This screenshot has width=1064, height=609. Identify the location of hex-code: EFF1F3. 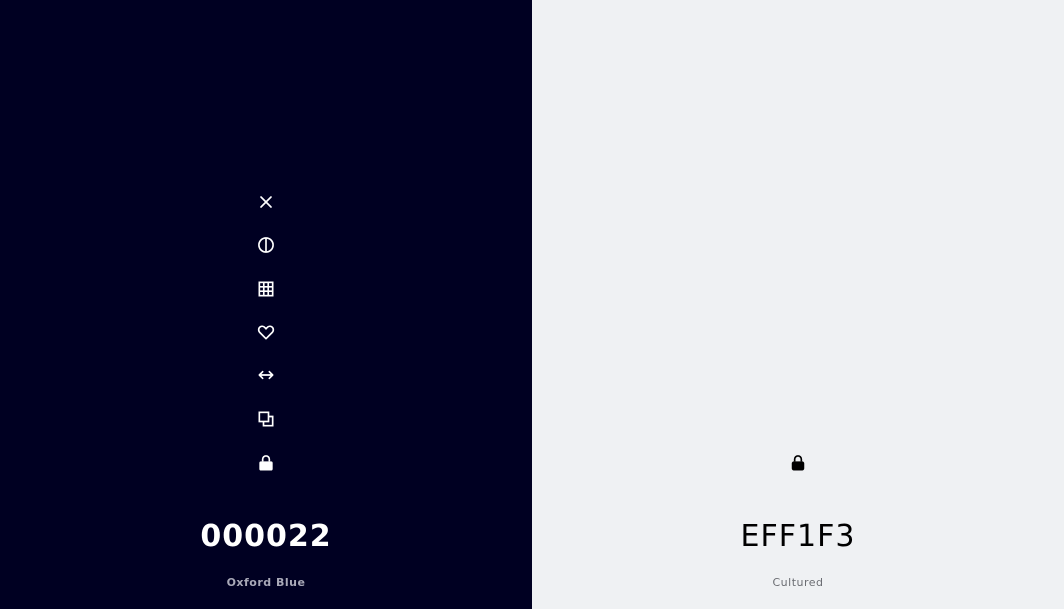
(798, 537).